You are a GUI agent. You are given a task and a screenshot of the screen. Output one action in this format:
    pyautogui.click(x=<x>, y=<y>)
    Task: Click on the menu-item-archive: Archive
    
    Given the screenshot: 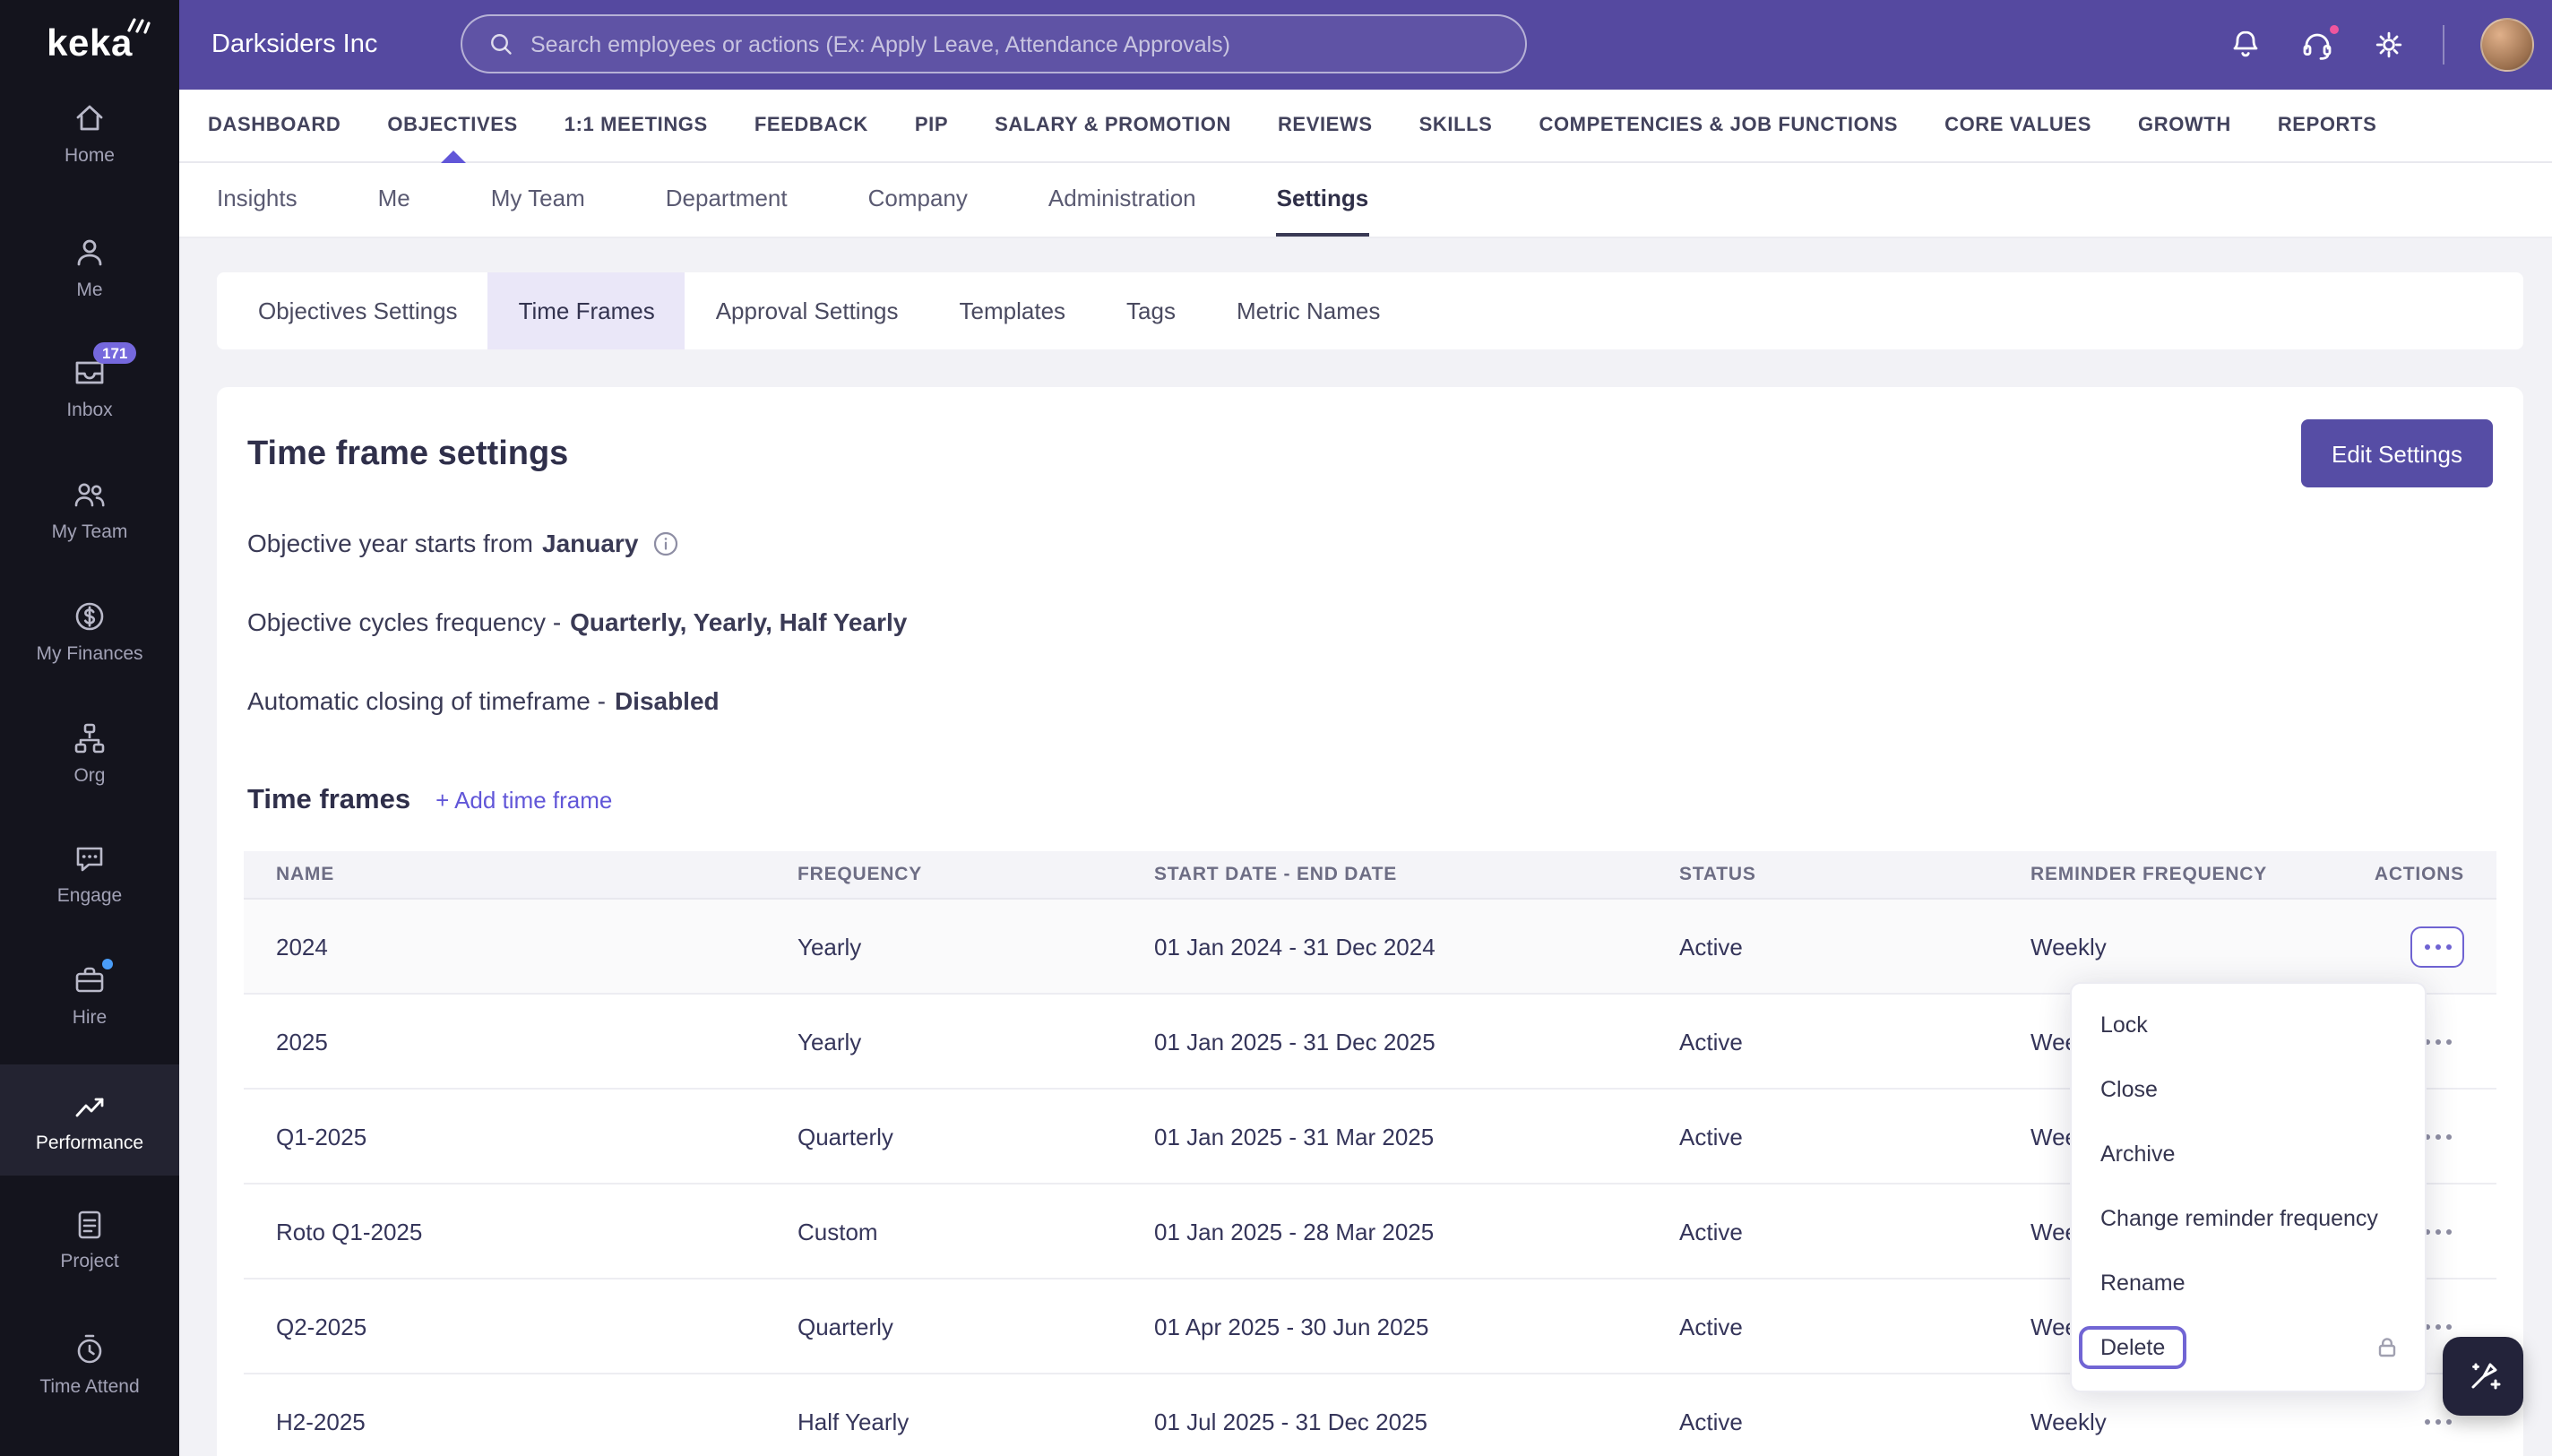 What is the action you would take?
    pyautogui.click(x=2248, y=1154)
    